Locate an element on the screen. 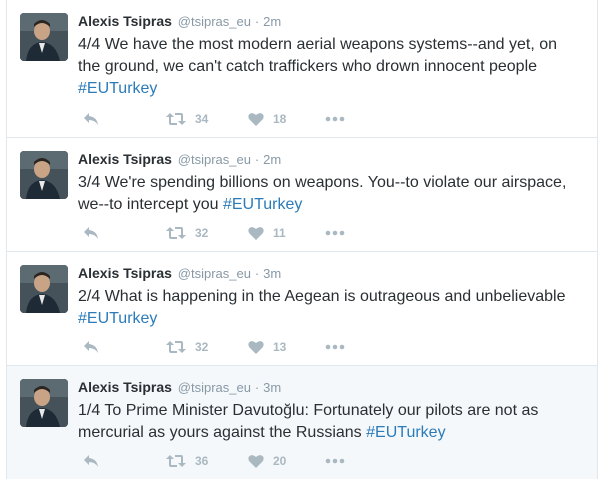 The image size is (603, 479). retweet-button: 34 is located at coordinates (187, 119).